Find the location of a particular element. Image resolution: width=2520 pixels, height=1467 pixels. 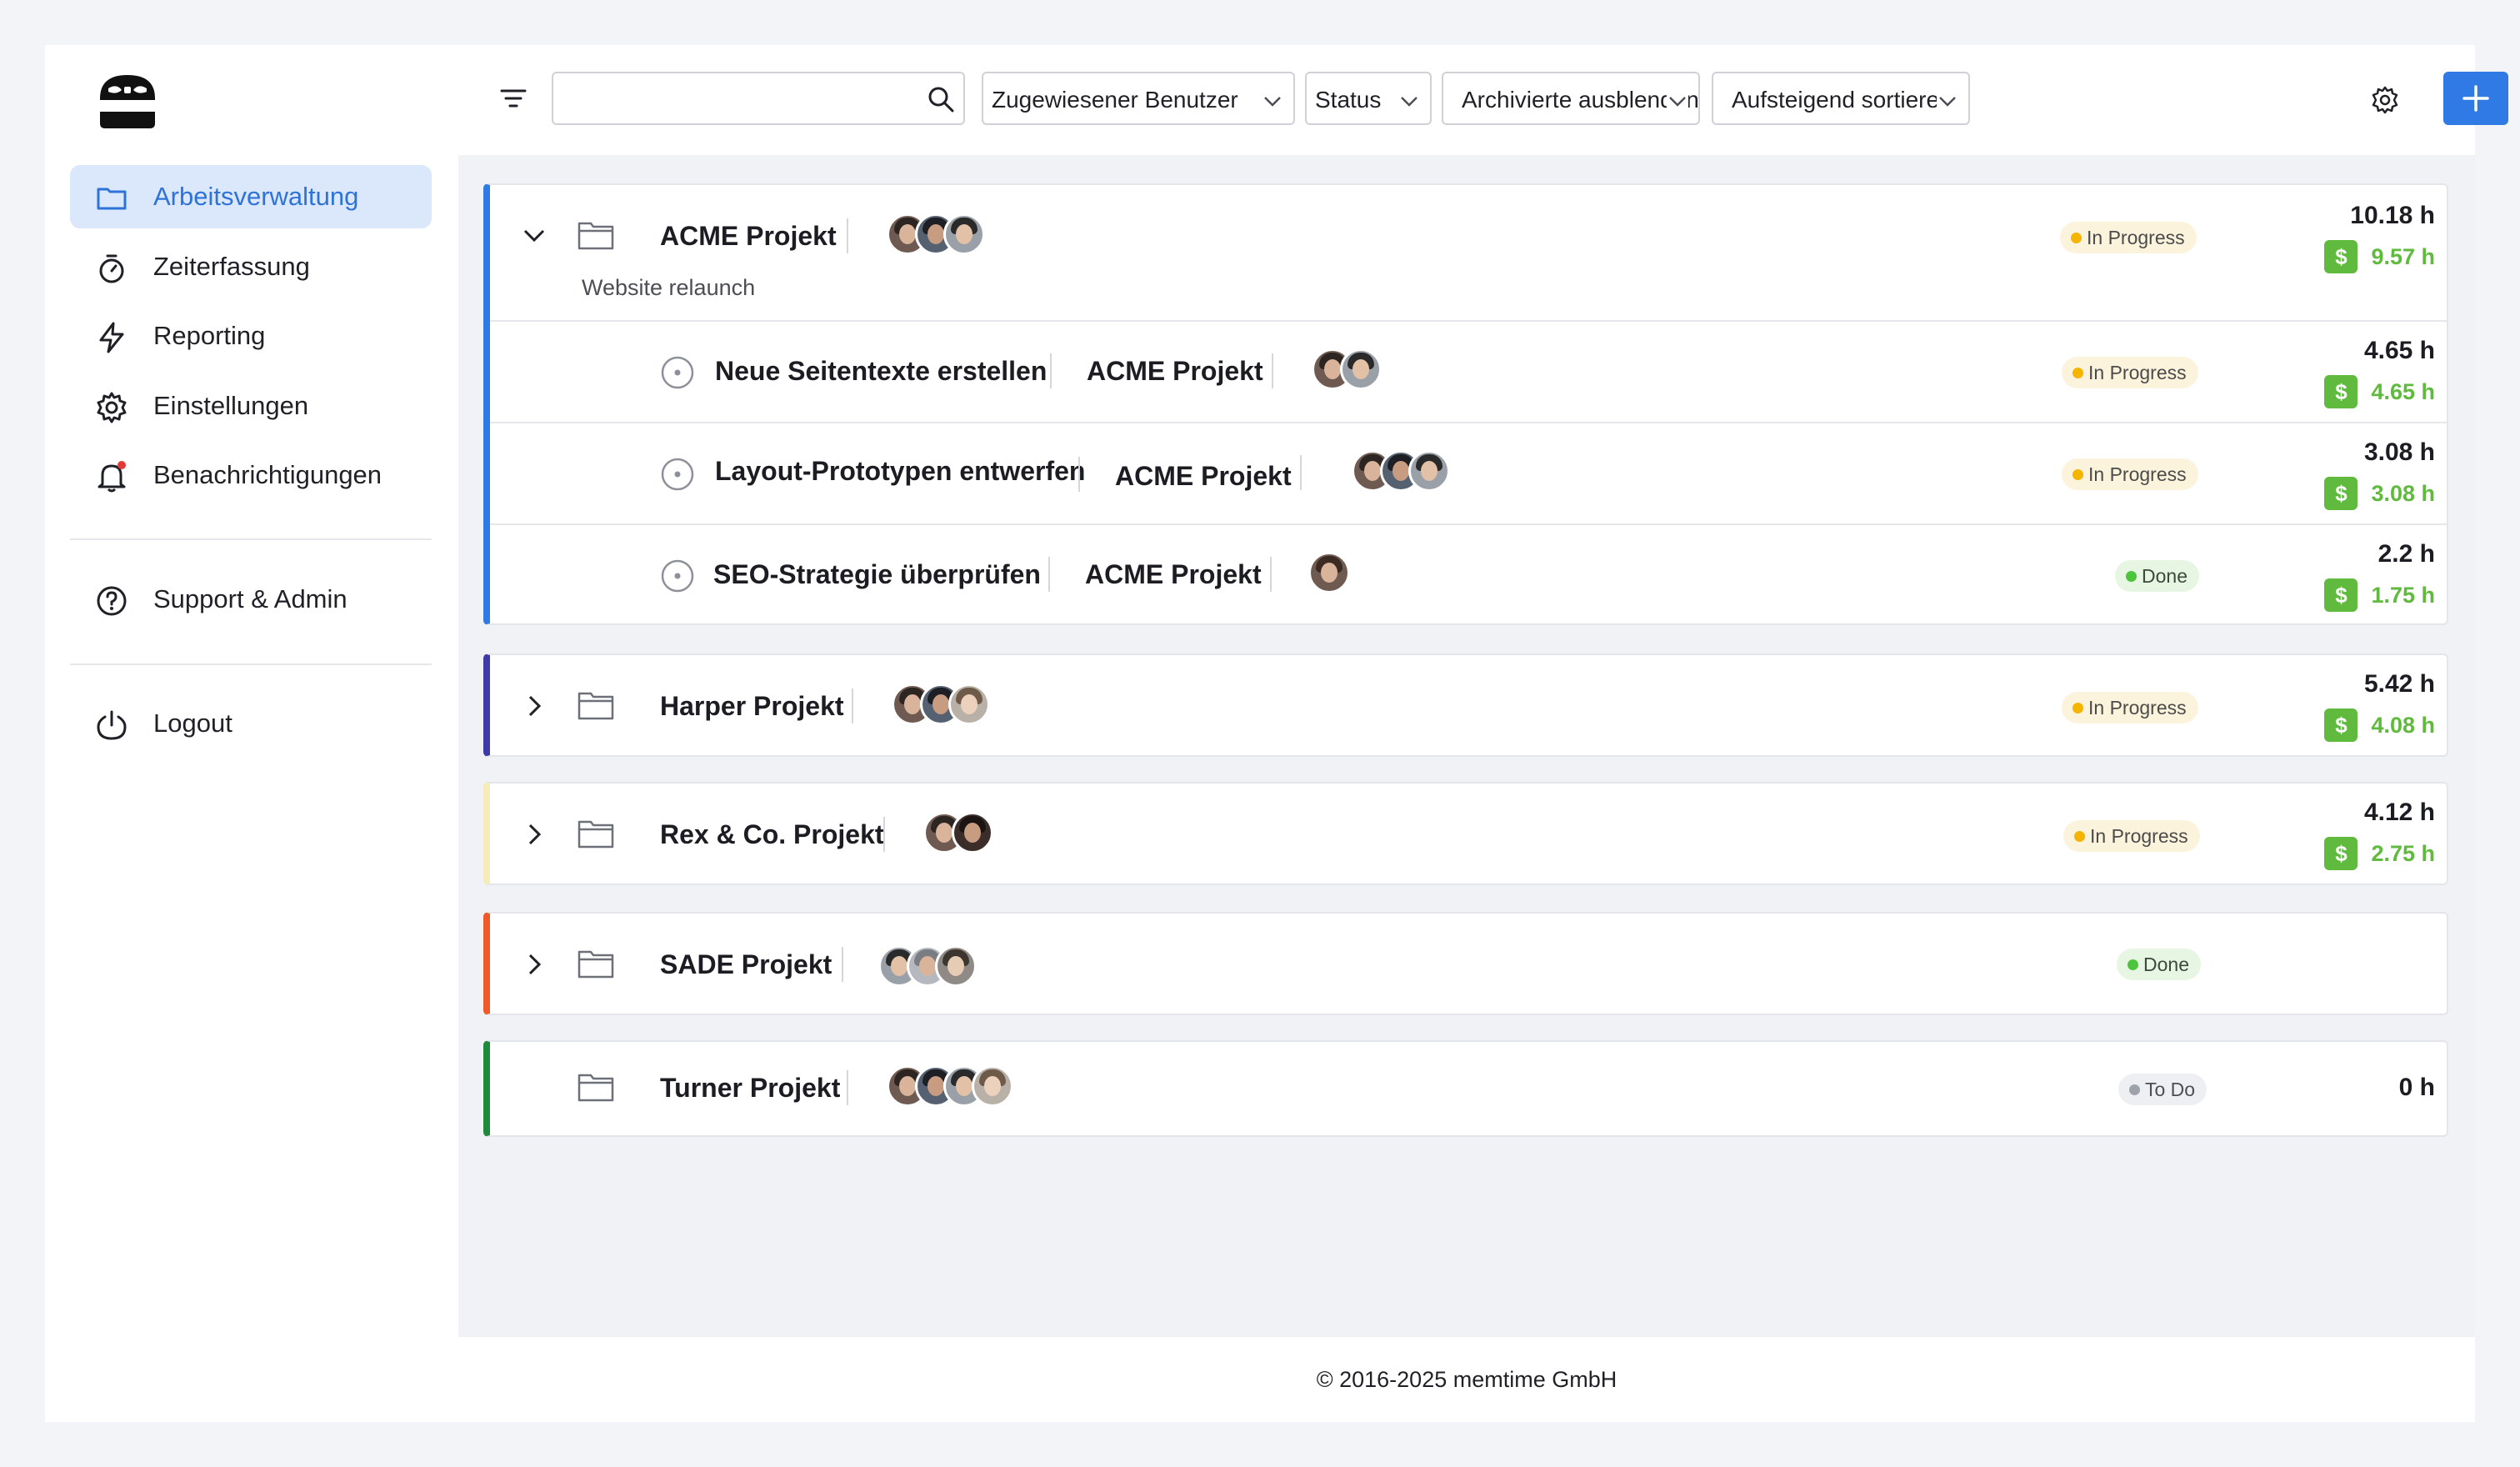

billable-hours: $3.08 h is located at coordinates (2379, 493).